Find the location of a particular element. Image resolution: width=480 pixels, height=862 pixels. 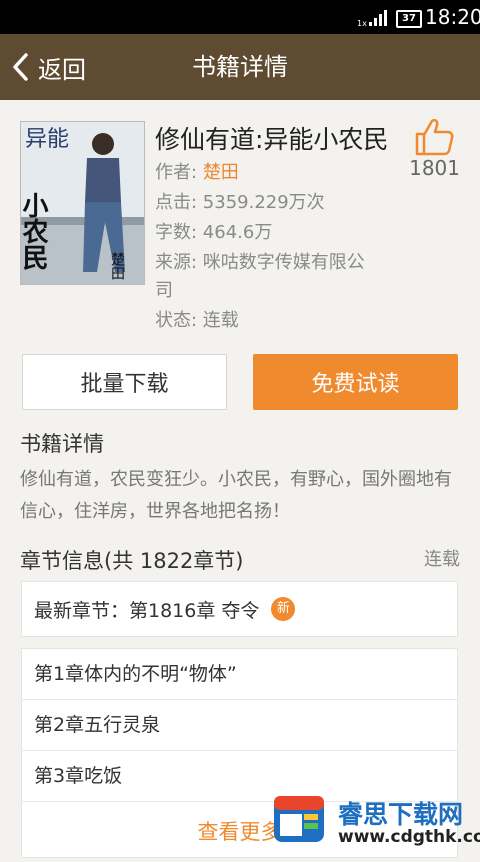

book-cover: 异能 小农民 楚田 is located at coordinates (82, 203).